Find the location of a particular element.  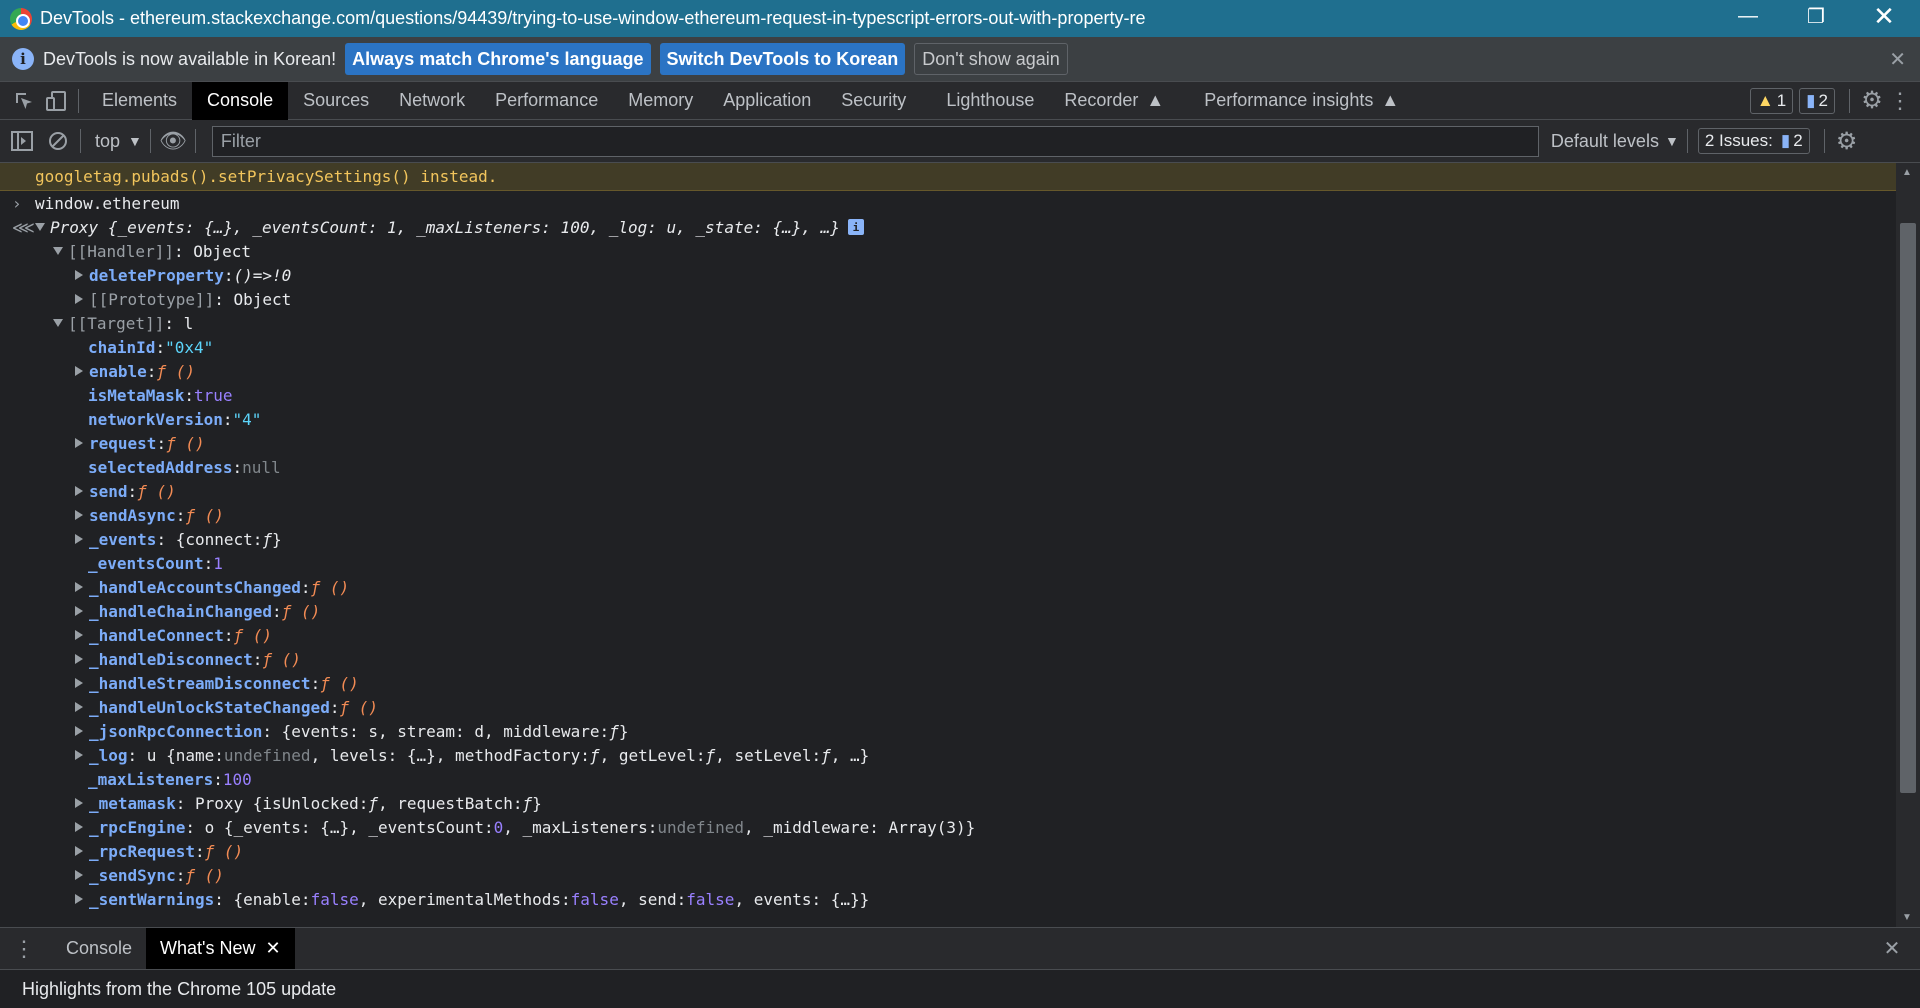

drawer-tab-whats-new: What's New ✕ is located at coordinates (220, 948).